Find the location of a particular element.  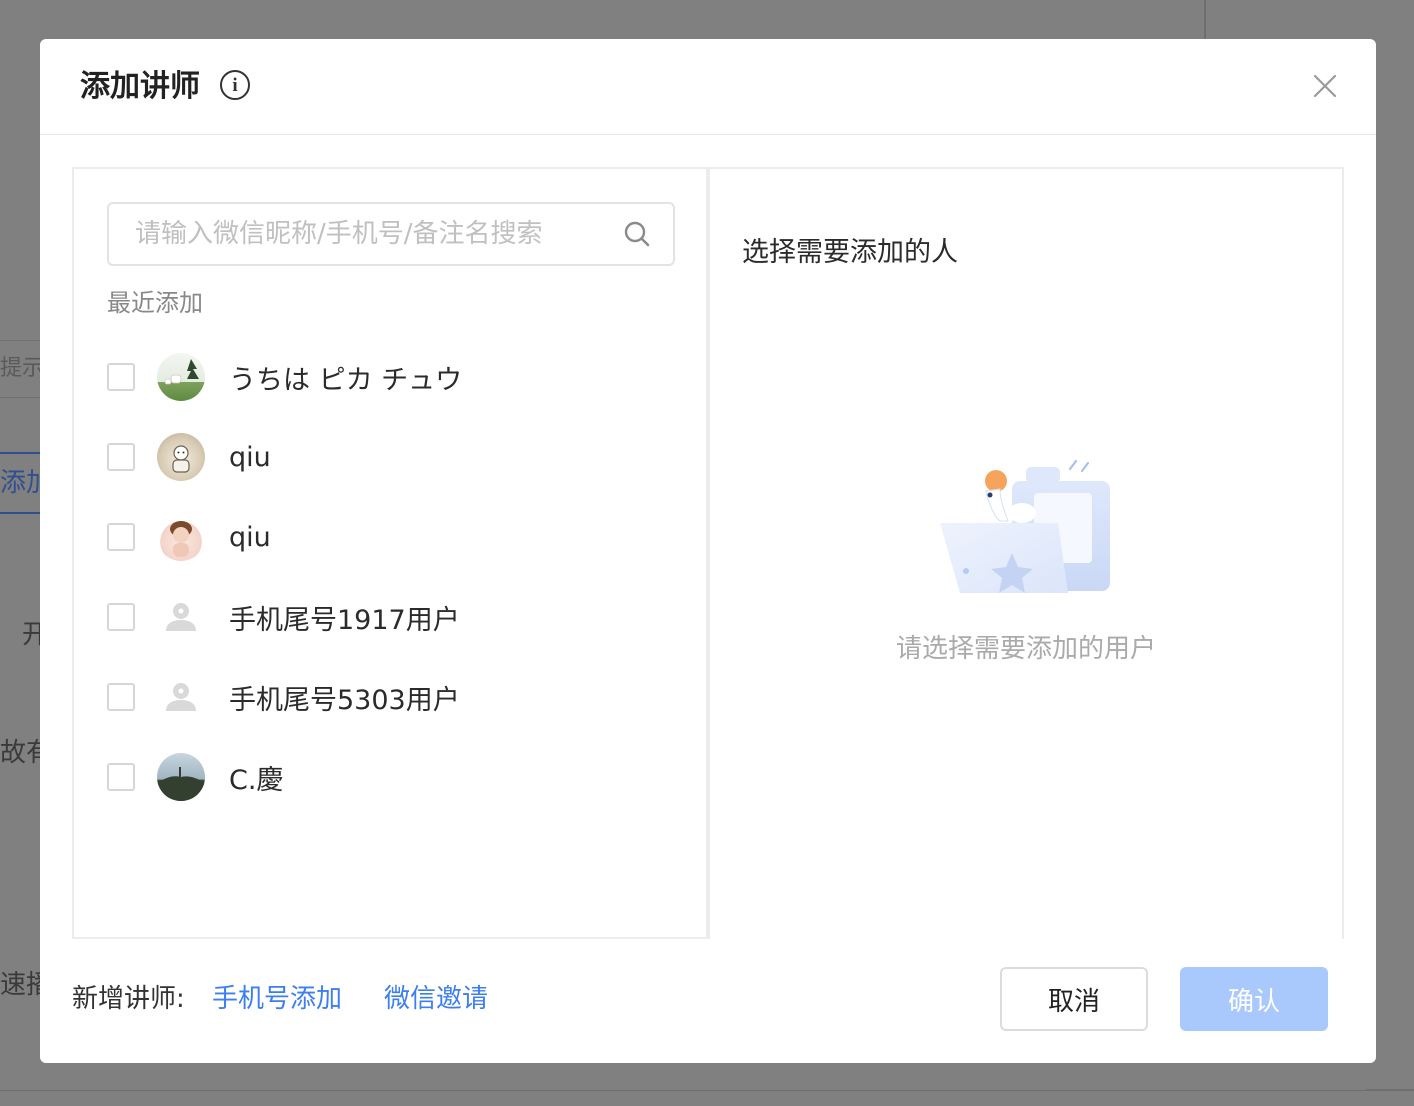

background-add-tab: 添加 is located at coordinates (21, 483).